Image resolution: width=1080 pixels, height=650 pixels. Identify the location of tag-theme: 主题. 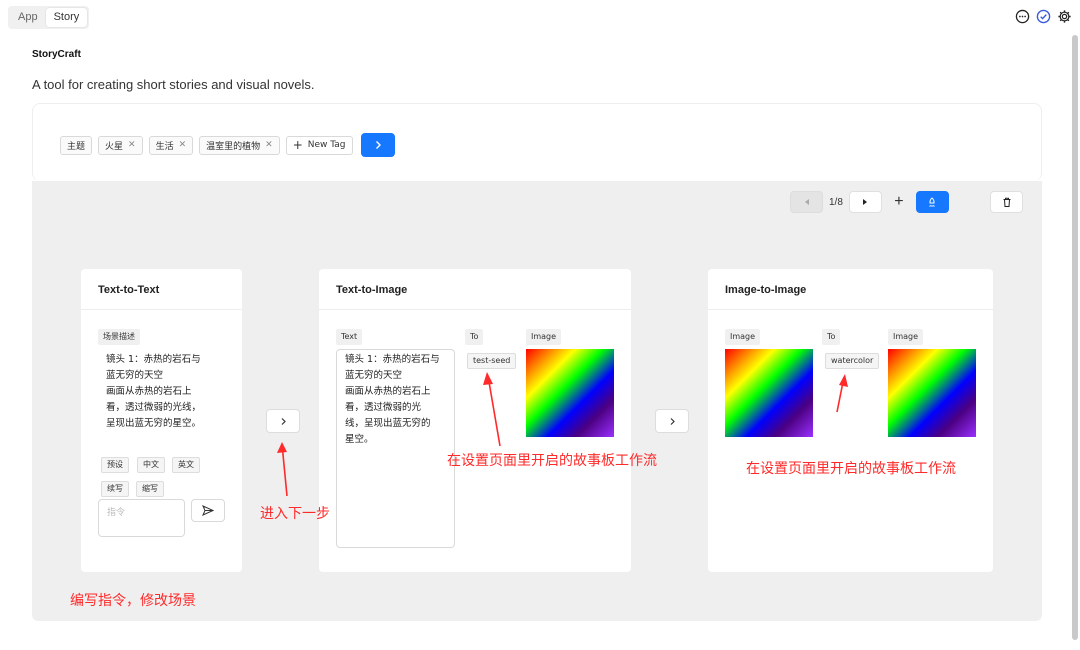
(76, 145).